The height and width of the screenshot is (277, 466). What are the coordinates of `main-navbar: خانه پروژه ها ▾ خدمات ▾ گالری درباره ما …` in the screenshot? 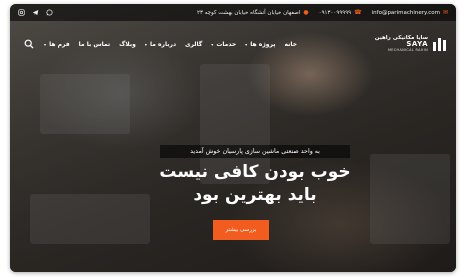 It's located at (233, 44).